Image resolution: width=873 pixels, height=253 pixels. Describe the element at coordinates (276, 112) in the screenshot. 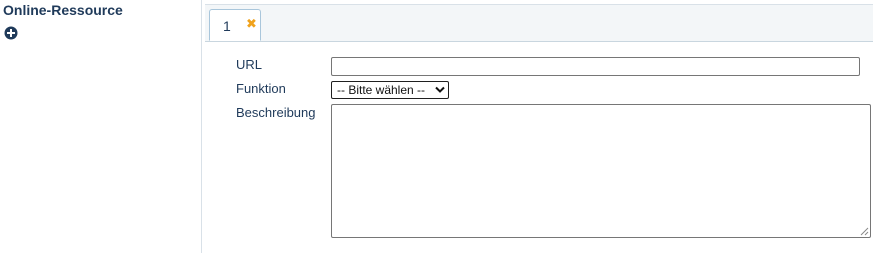

I see `description-label: Beschreibung` at that location.